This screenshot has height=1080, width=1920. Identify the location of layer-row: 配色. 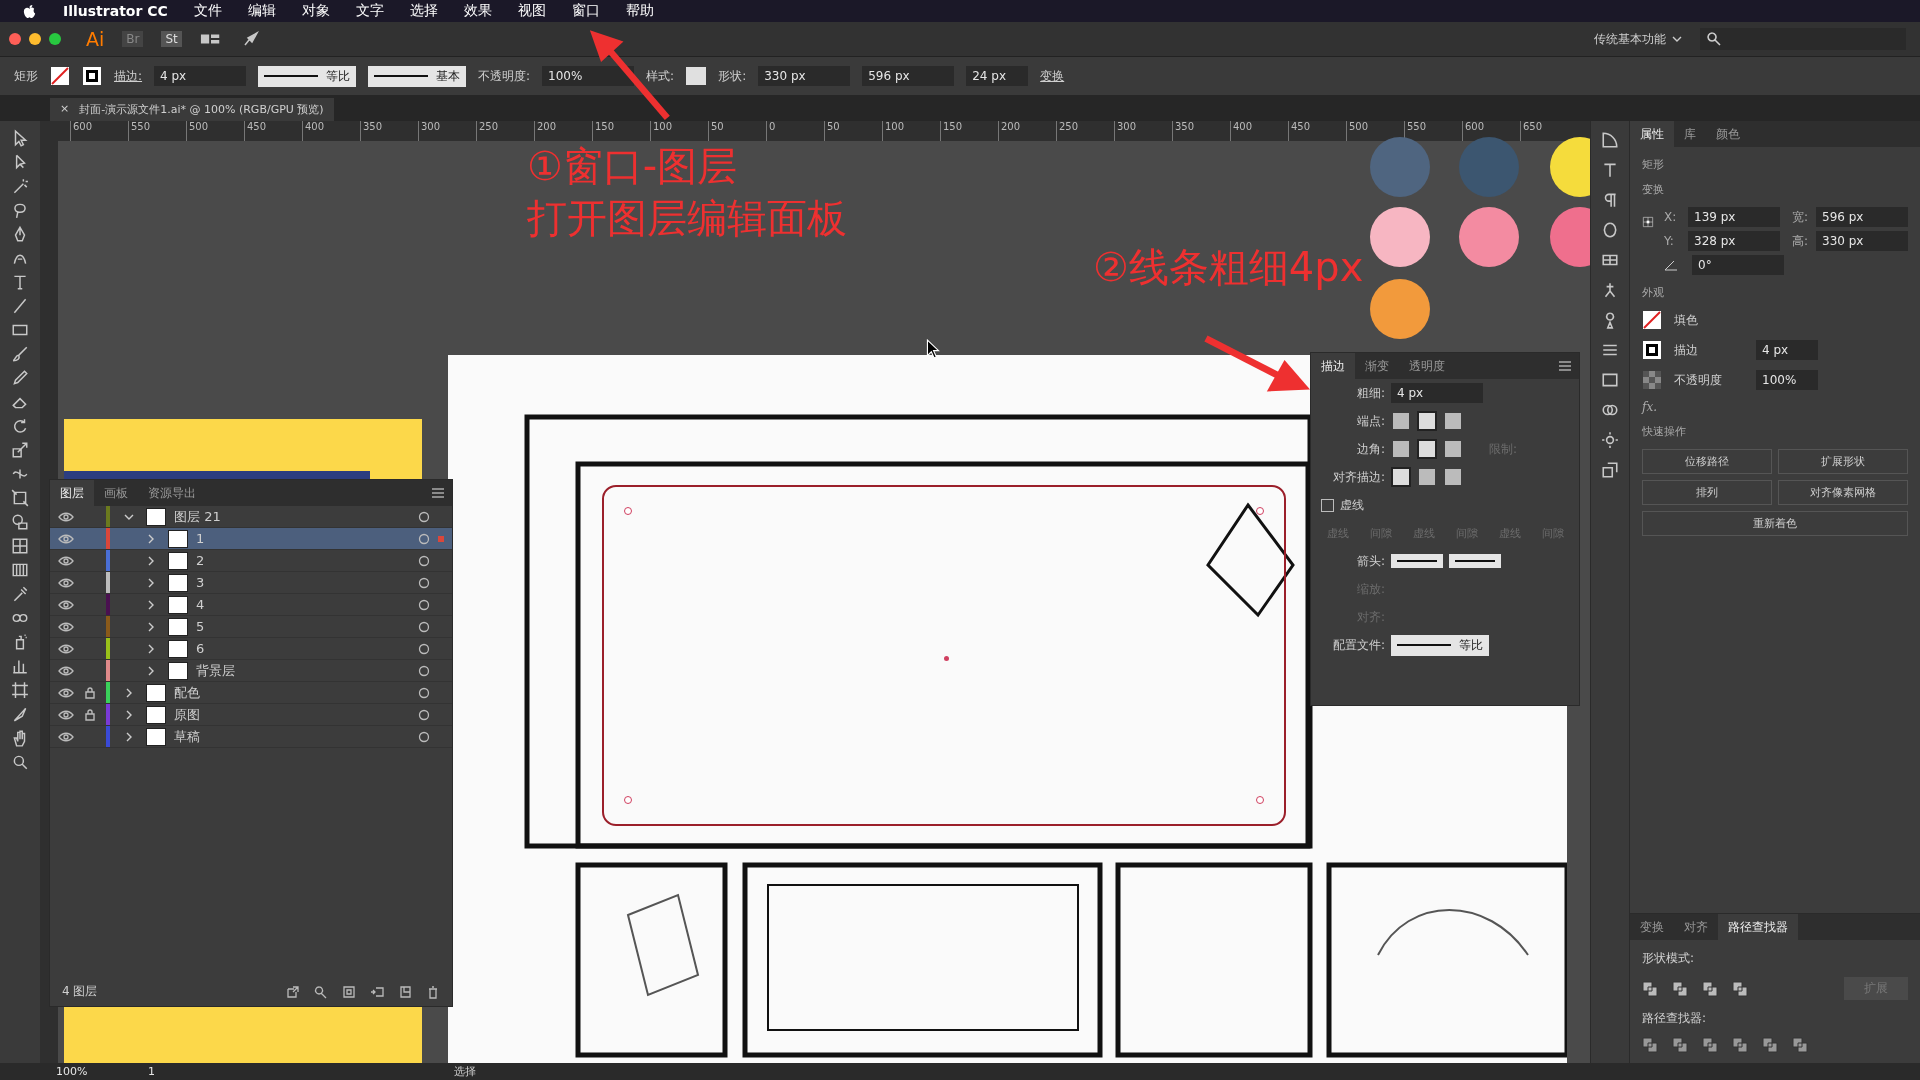
(251, 693).